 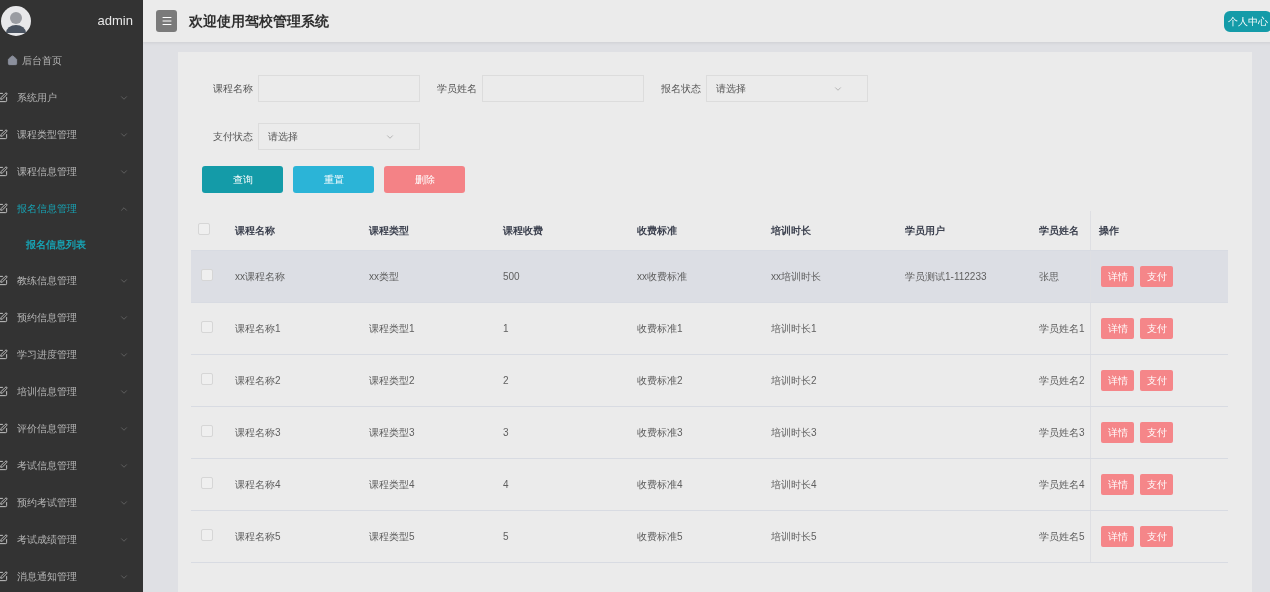 What do you see at coordinates (71, 317) in the screenshot?
I see `sidebar-item: 预约信息管理` at bounding box center [71, 317].